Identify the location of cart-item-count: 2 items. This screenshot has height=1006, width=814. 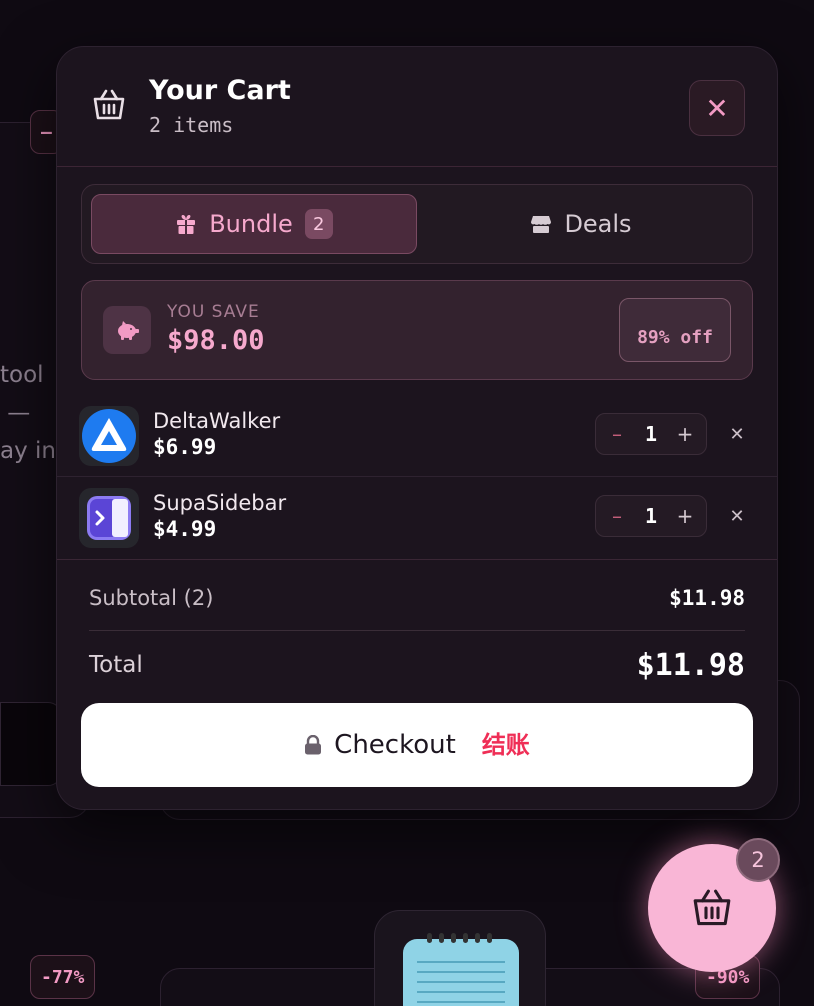
(191, 125).